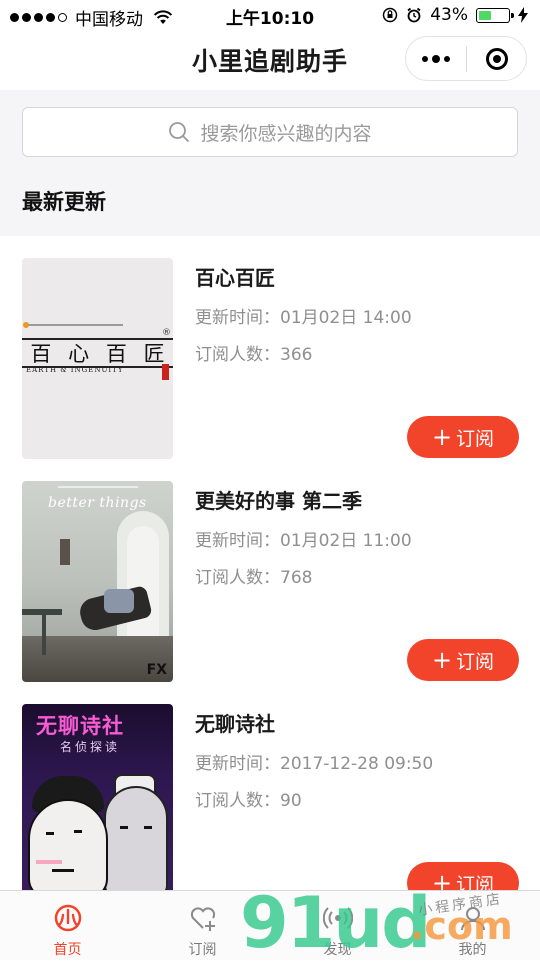 The image size is (540, 964). What do you see at coordinates (495, 15) in the screenshot?
I see `battery-icon` at bounding box center [495, 15].